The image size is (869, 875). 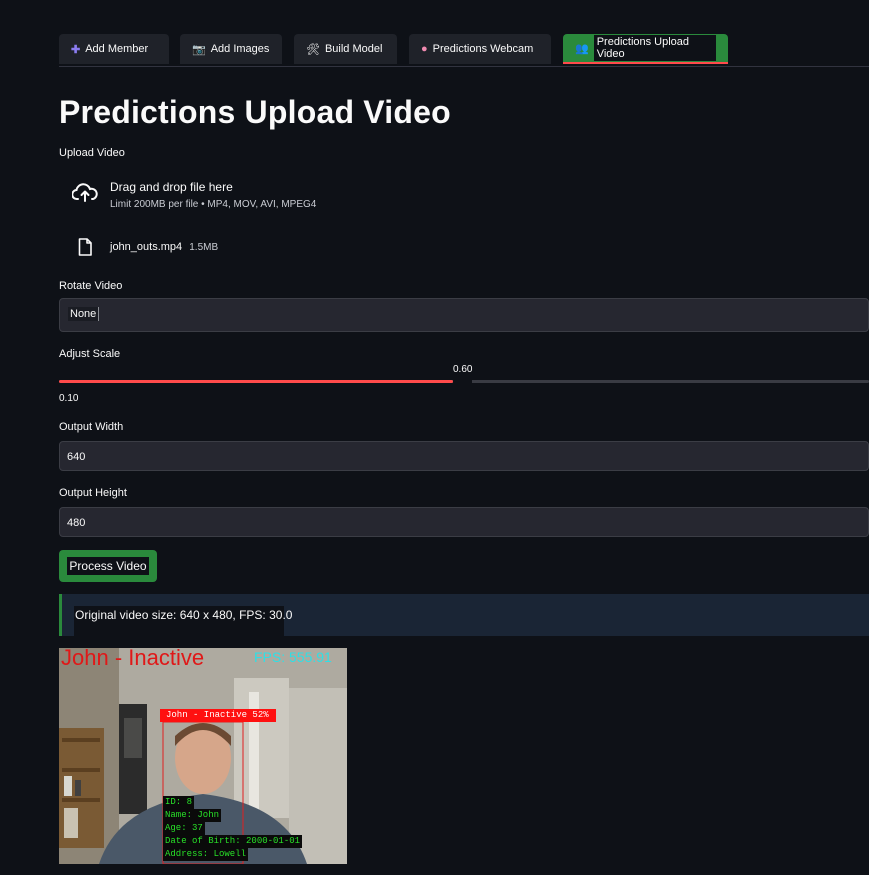 I want to click on tab-add-member: ✚ Add Member, so click(x=114, y=49).